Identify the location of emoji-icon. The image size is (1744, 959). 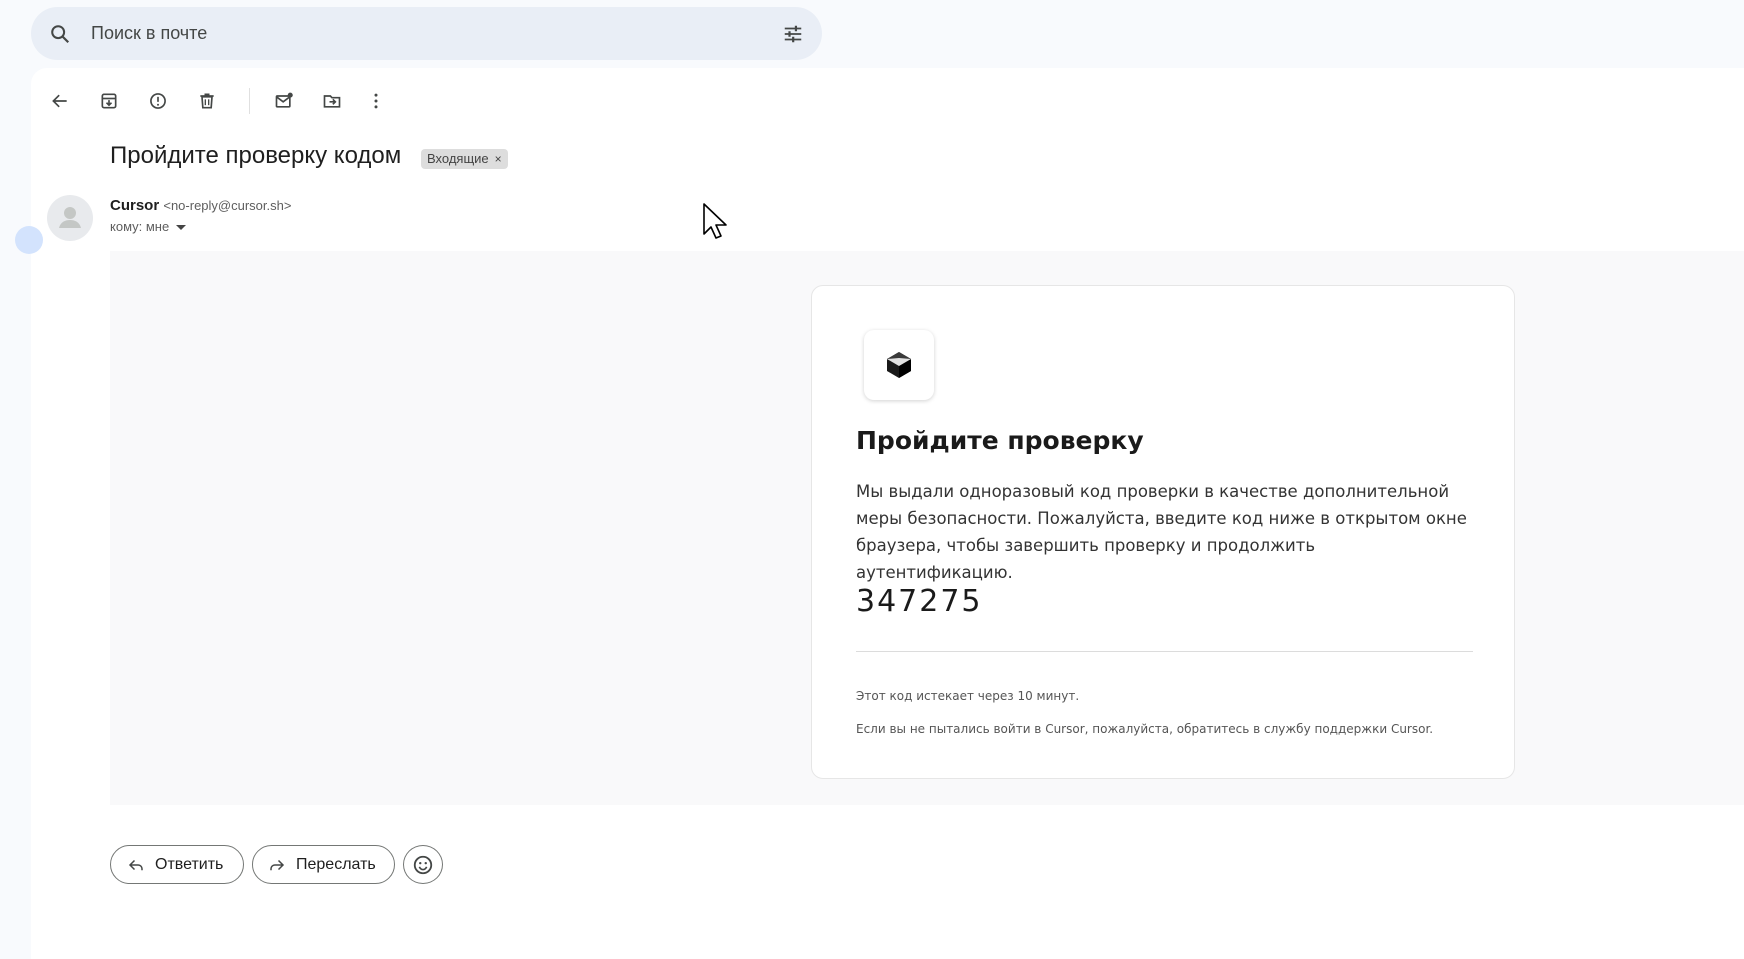
(423, 864).